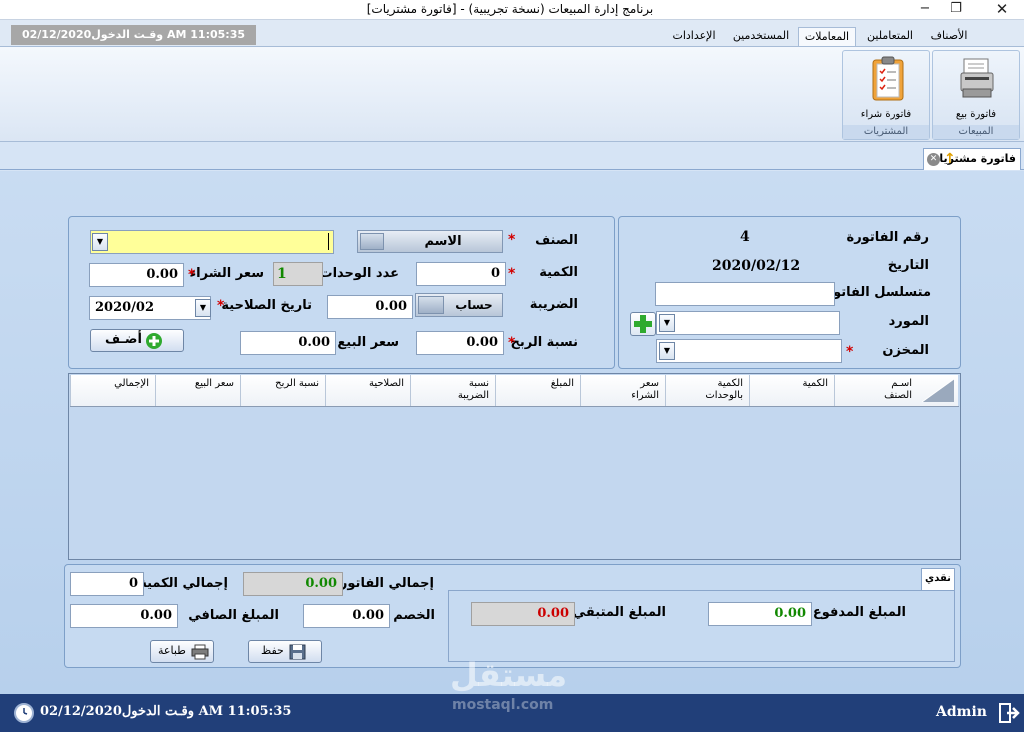 The image size is (1024, 732). What do you see at coordinates (288, 343) in the screenshot?
I see `sell-price-field: 0.00` at bounding box center [288, 343].